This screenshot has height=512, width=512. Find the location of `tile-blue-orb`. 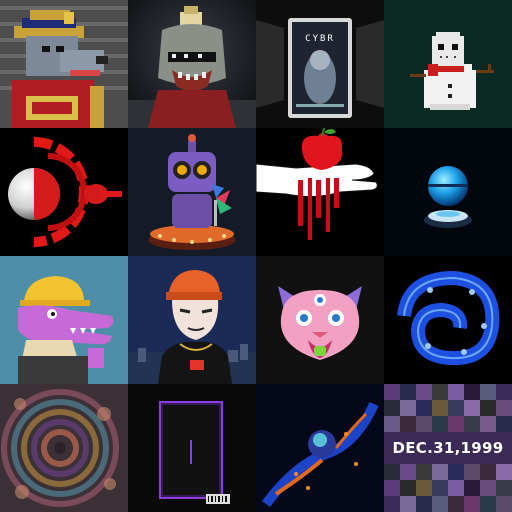

tile-blue-orb is located at coordinates (448, 192).